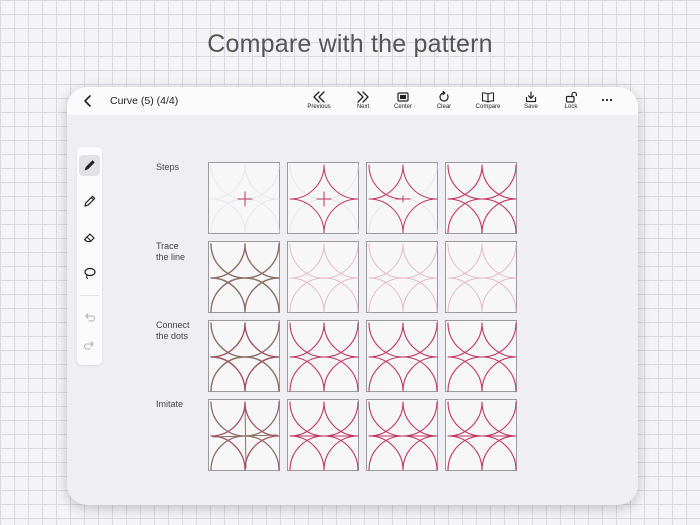 The width and height of the screenshot is (700, 525). What do you see at coordinates (350, 44) in the screenshot?
I see `headline: Compare with the pattern` at bounding box center [350, 44].